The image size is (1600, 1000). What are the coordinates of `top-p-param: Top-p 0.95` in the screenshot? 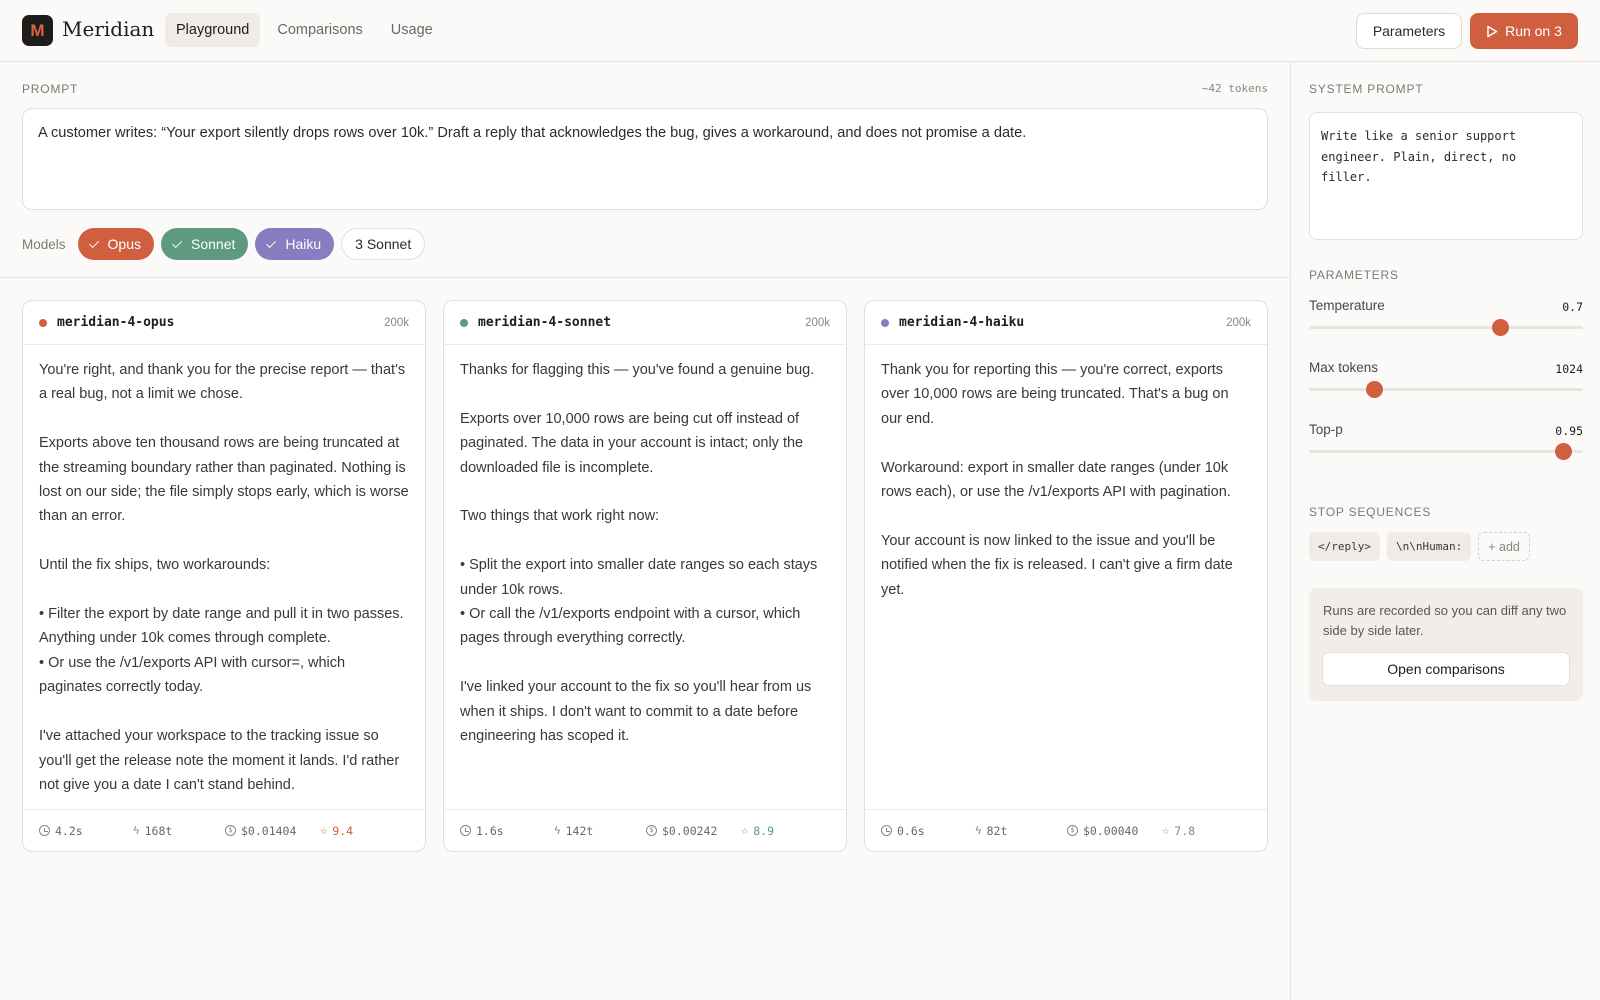 It's located at (1446, 442).